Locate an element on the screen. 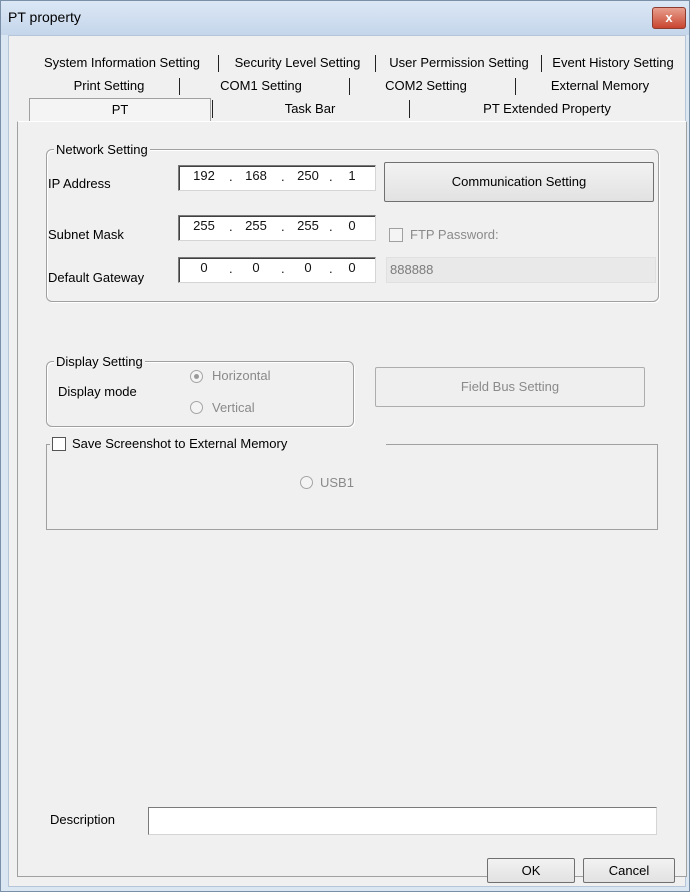 The width and height of the screenshot is (690, 892). ftp-password-field: 888888 is located at coordinates (521, 270).